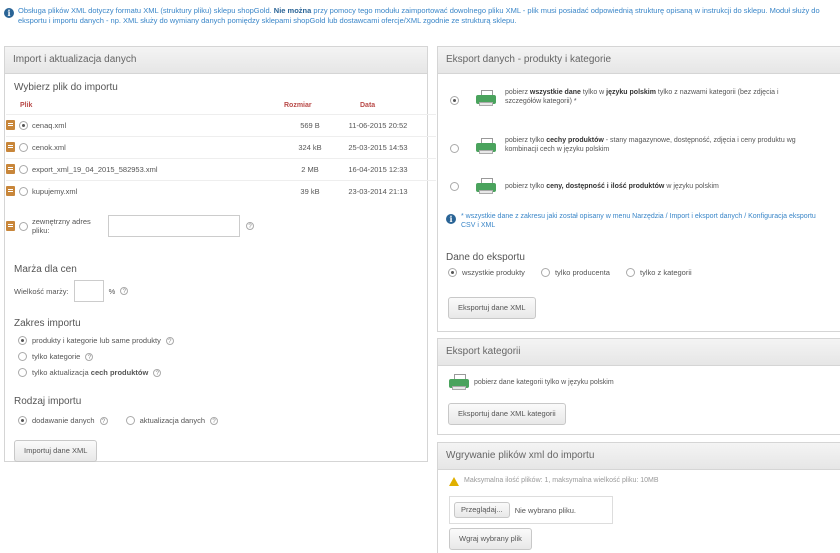  I want to click on export-data-label: tylko z kategorii, so click(665, 272).